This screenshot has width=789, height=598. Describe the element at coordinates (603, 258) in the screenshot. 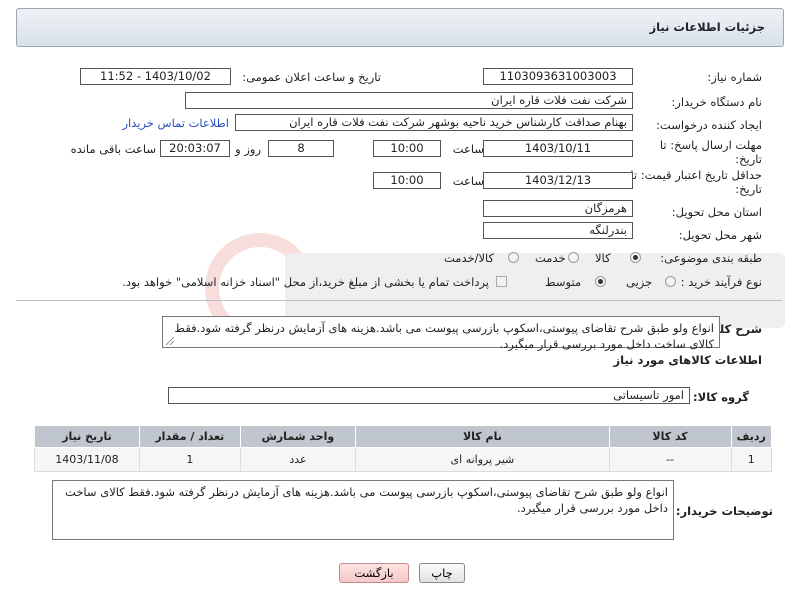

I see `category-option-goods: کالا` at that location.